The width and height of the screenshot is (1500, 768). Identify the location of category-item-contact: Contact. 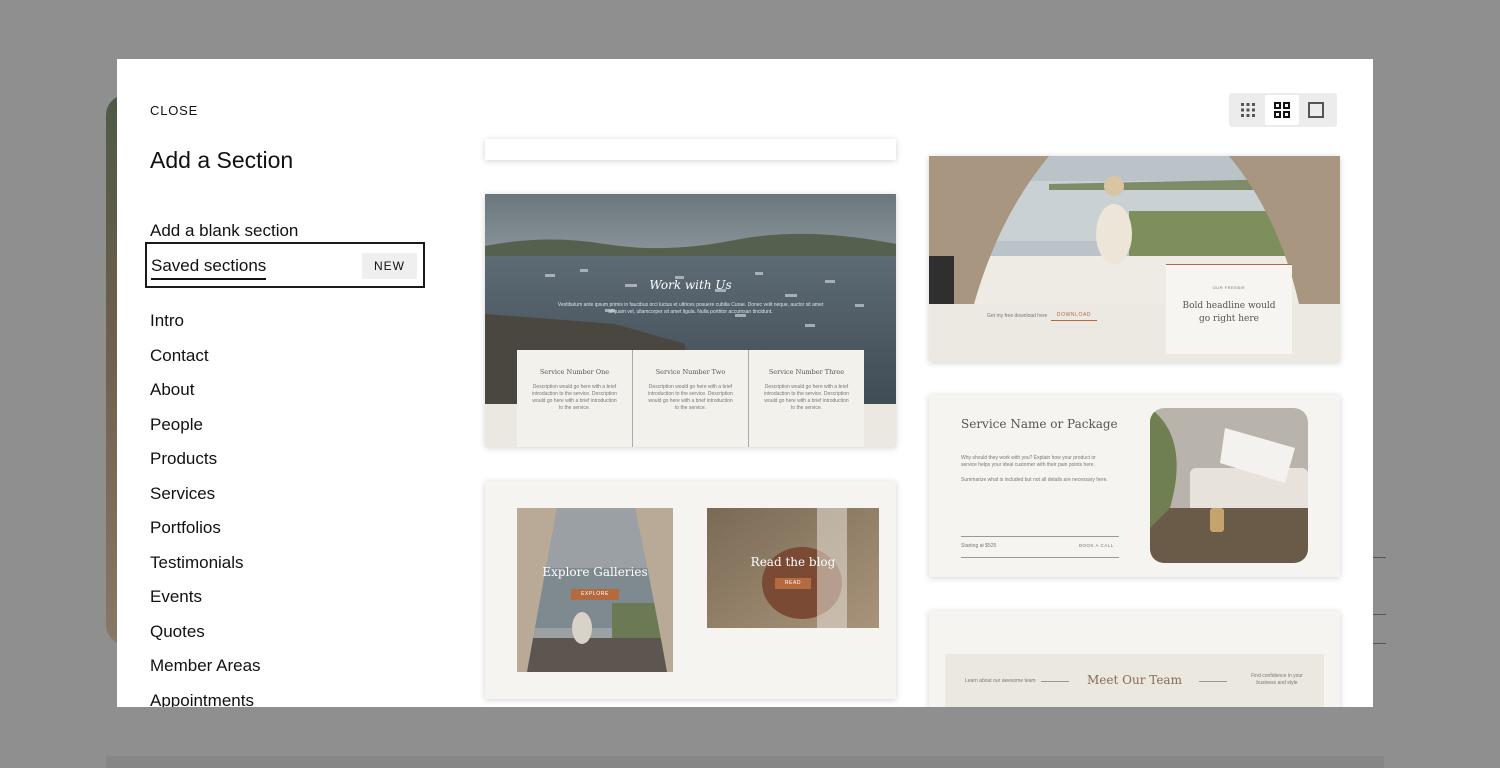
(205, 363).